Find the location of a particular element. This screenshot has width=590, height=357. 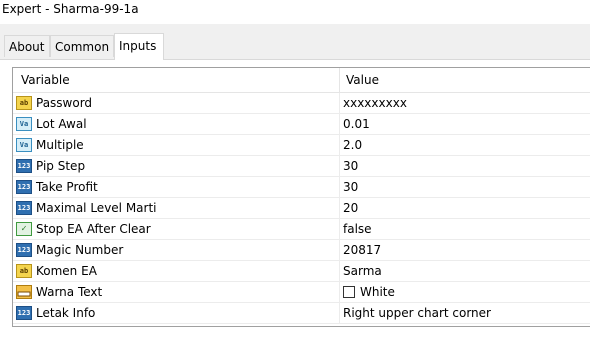

variable-value: 20 is located at coordinates (350, 208).